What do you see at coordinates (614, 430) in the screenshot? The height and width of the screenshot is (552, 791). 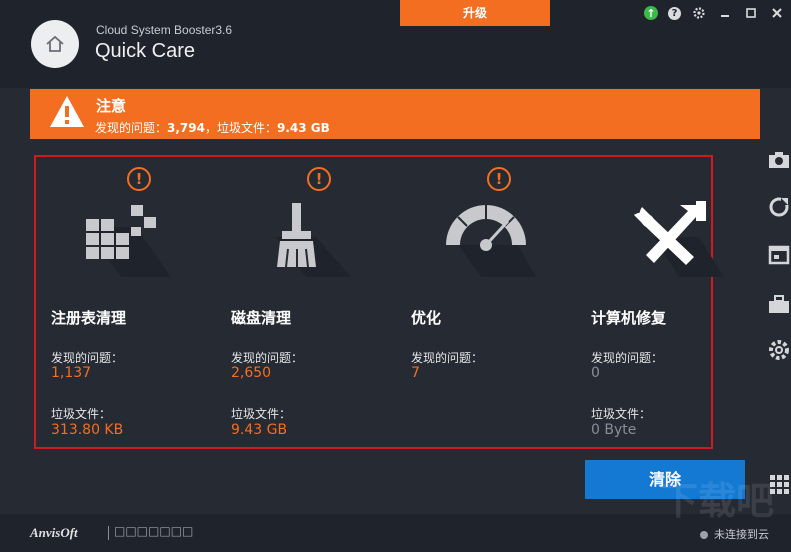 I see `junk-value: 0 Byte` at bounding box center [614, 430].